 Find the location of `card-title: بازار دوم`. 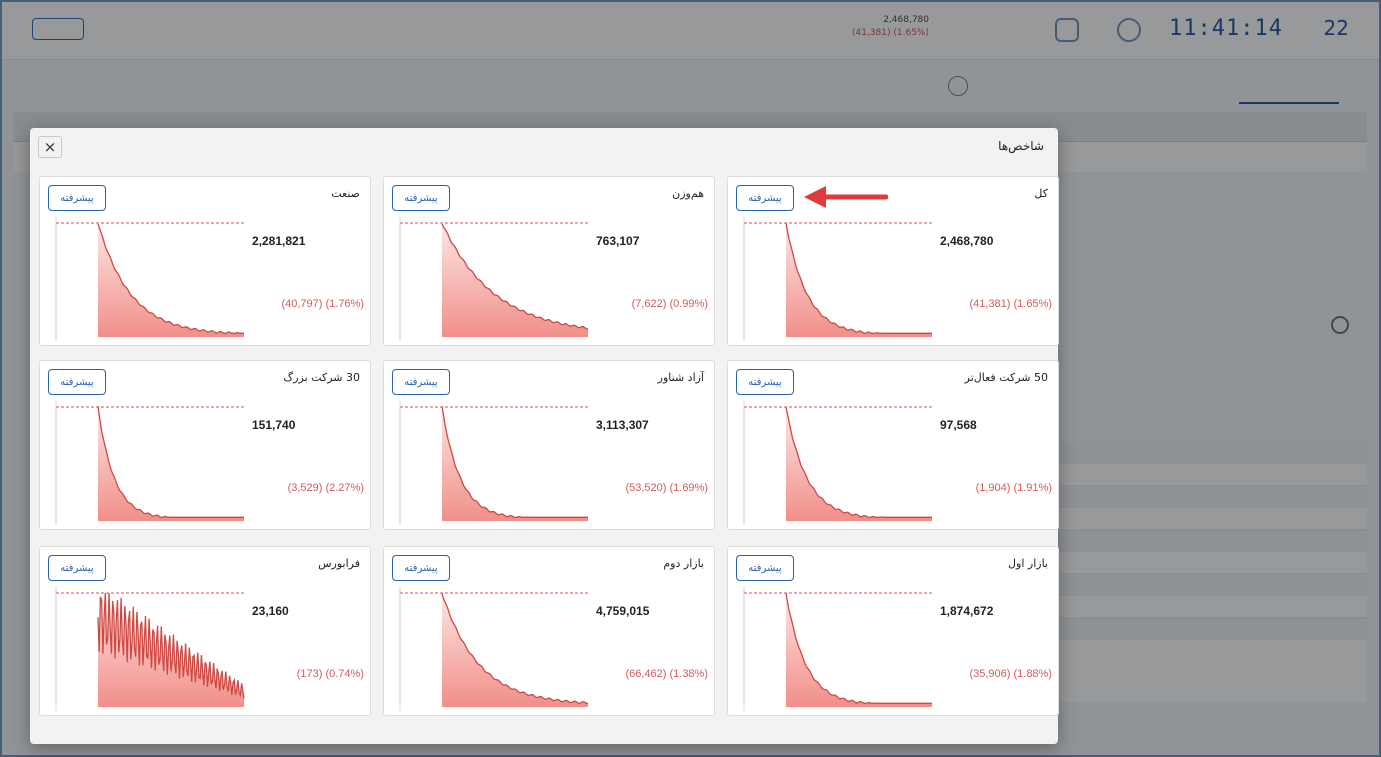

card-title: بازار دوم is located at coordinates (683, 563).